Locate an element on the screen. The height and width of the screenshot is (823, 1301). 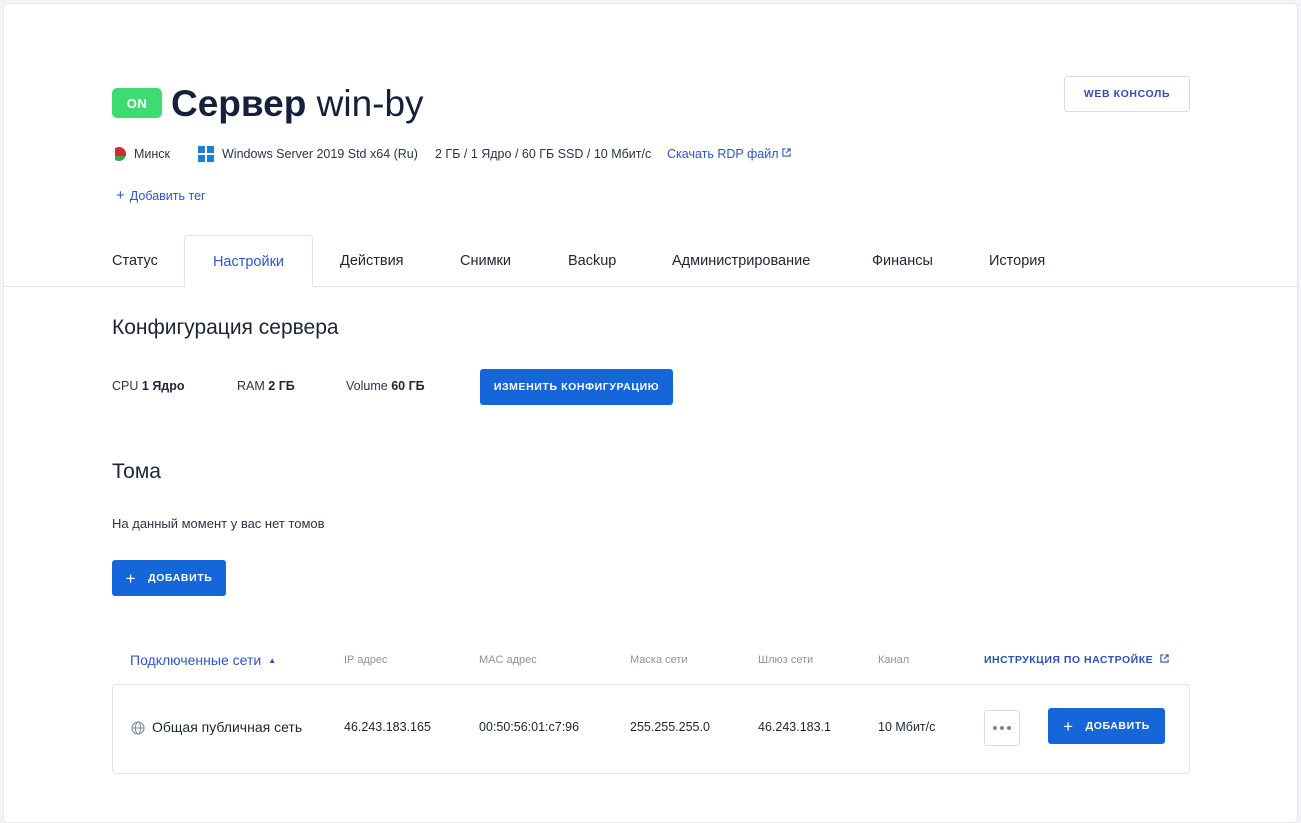
sort-asc-icon: ▲ is located at coordinates (272, 660).